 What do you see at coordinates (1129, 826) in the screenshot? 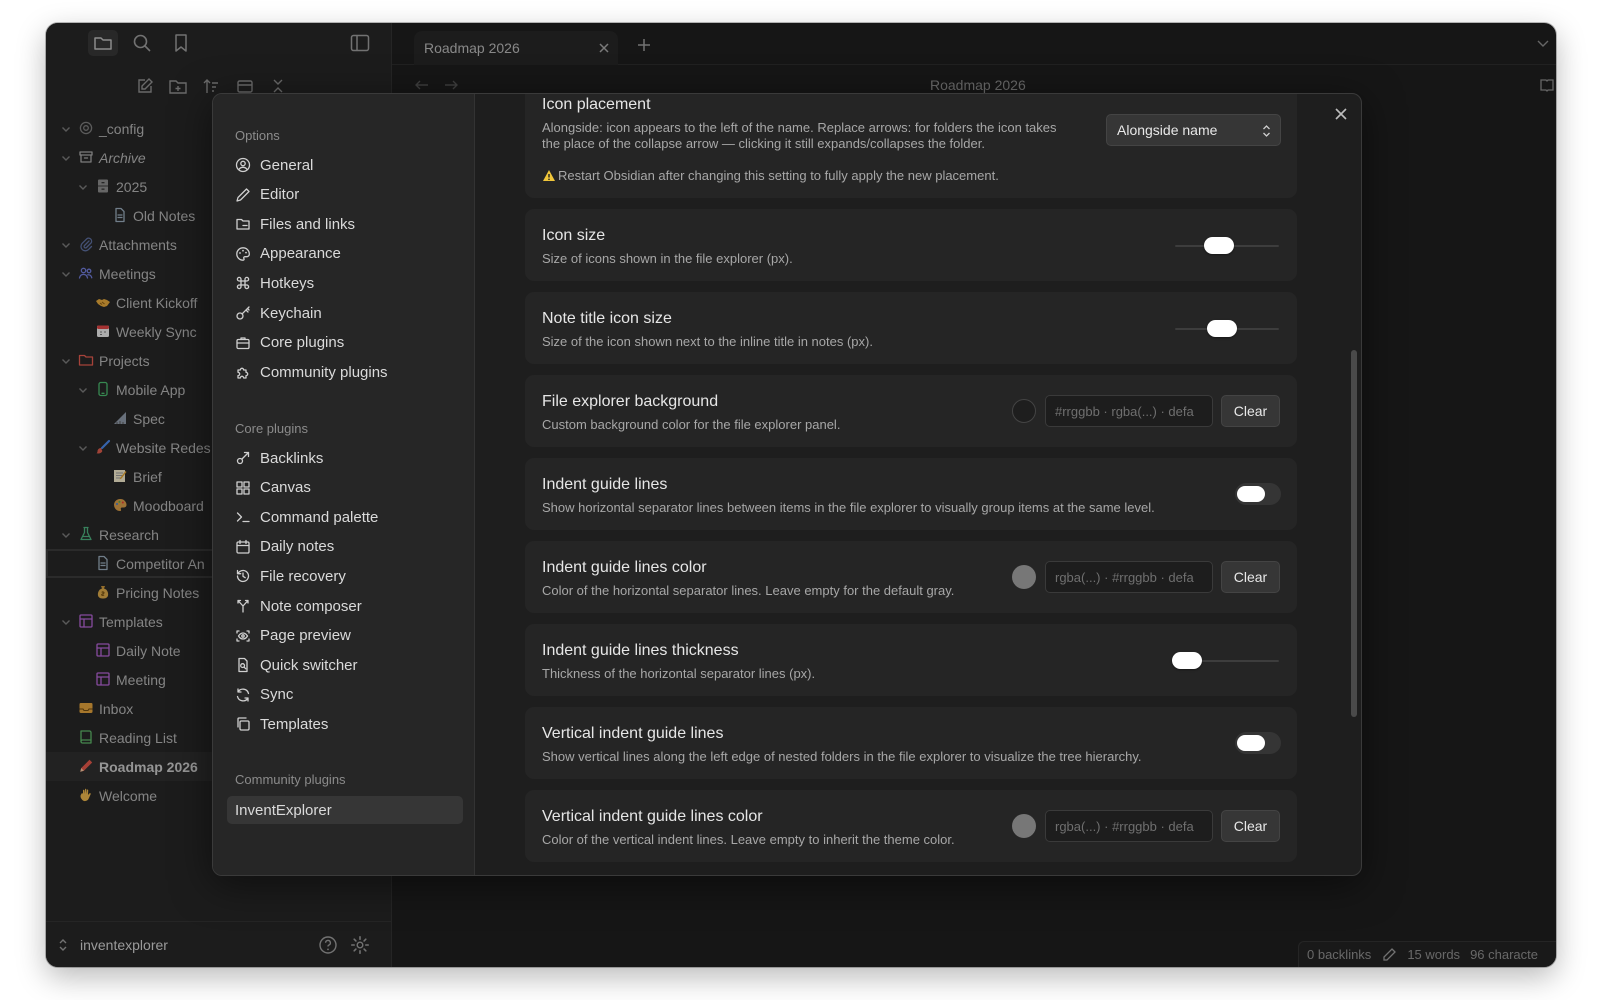
I see `vertical-lines-color-input` at bounding box center [1129, 826].